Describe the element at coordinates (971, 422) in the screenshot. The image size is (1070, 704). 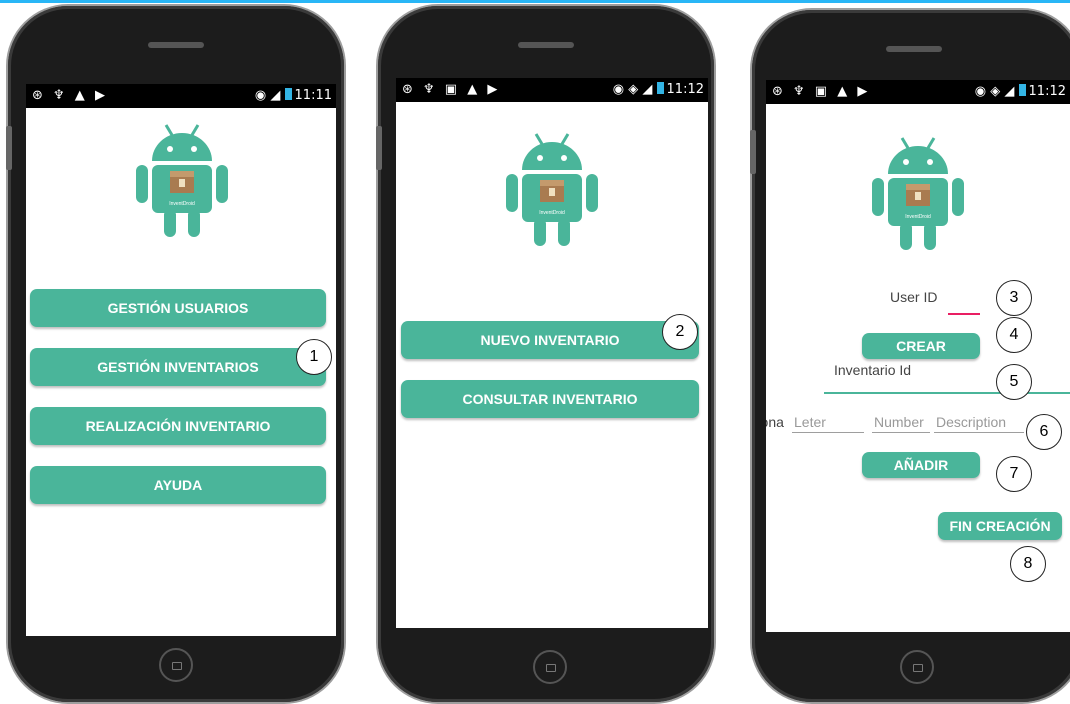
I see `description-field-hint: Description` at that location.